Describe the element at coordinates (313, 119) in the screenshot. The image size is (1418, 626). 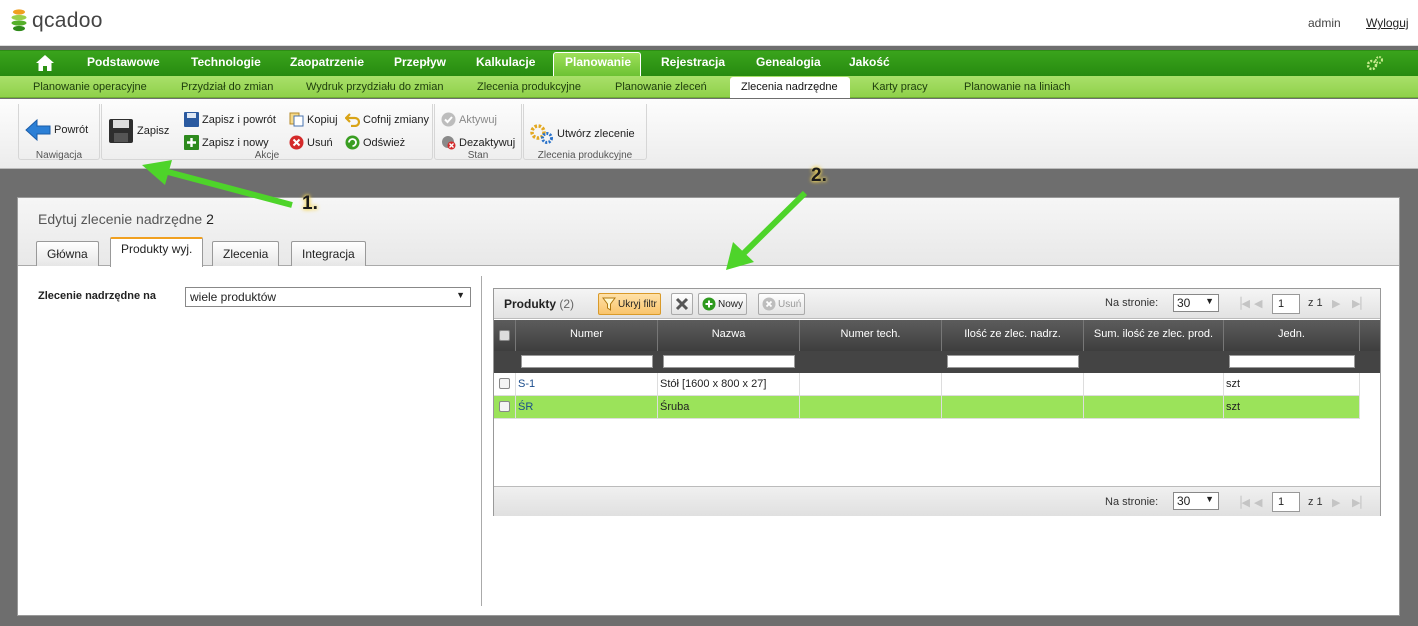
I see `copy-button: Kopiuj` at that location.